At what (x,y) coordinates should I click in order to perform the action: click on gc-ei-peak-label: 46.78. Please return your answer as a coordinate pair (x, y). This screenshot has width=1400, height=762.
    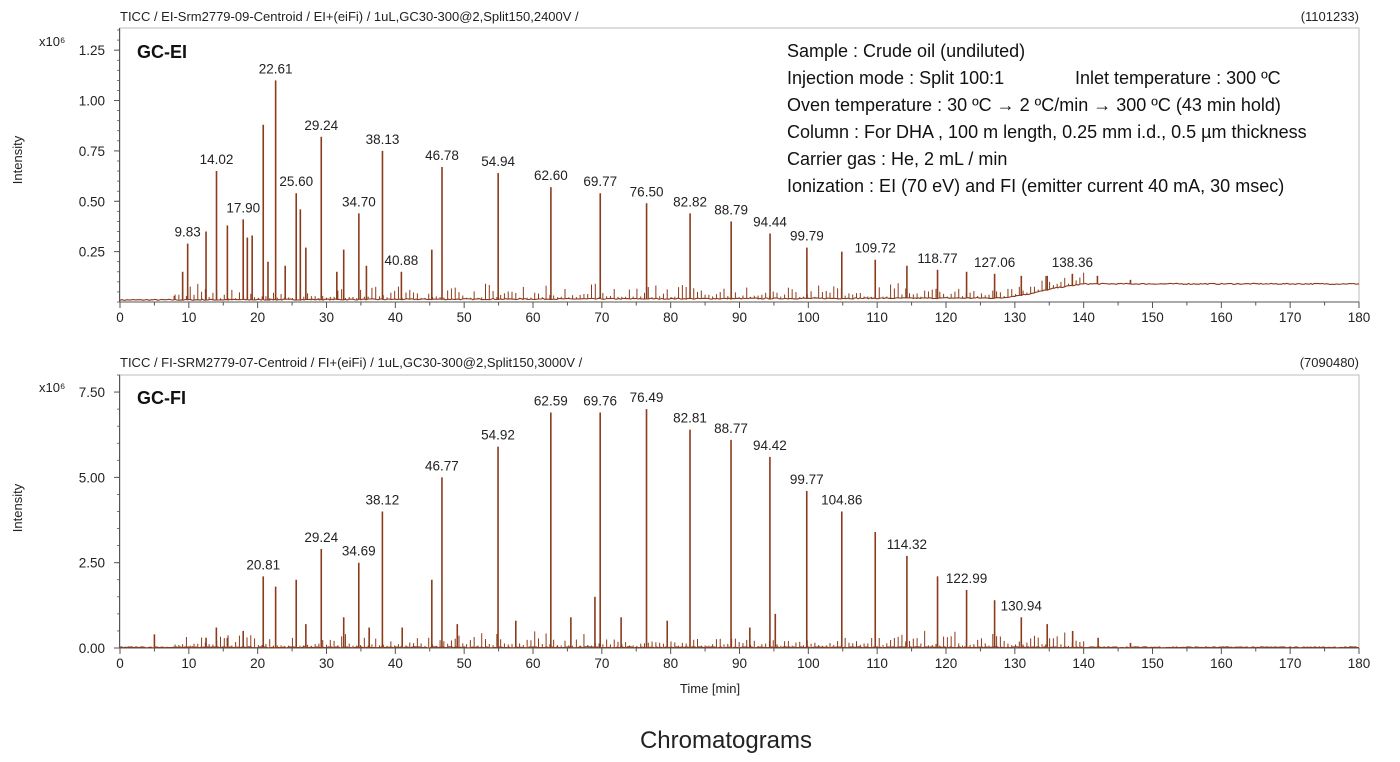
    Looking at the image, I should click on (442, 155).